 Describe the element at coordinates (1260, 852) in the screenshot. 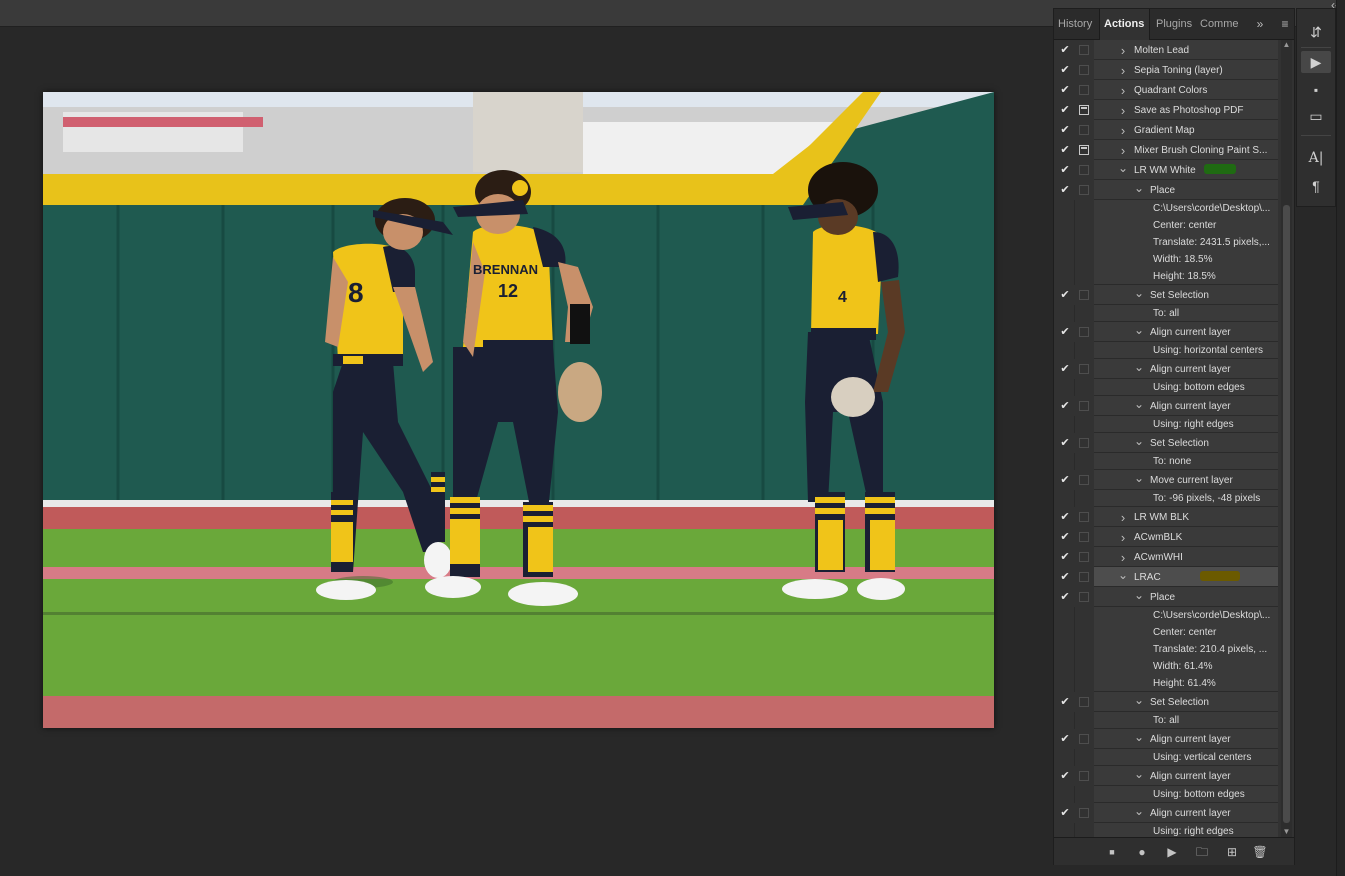

I see `delete-button: 🗑` at that location.